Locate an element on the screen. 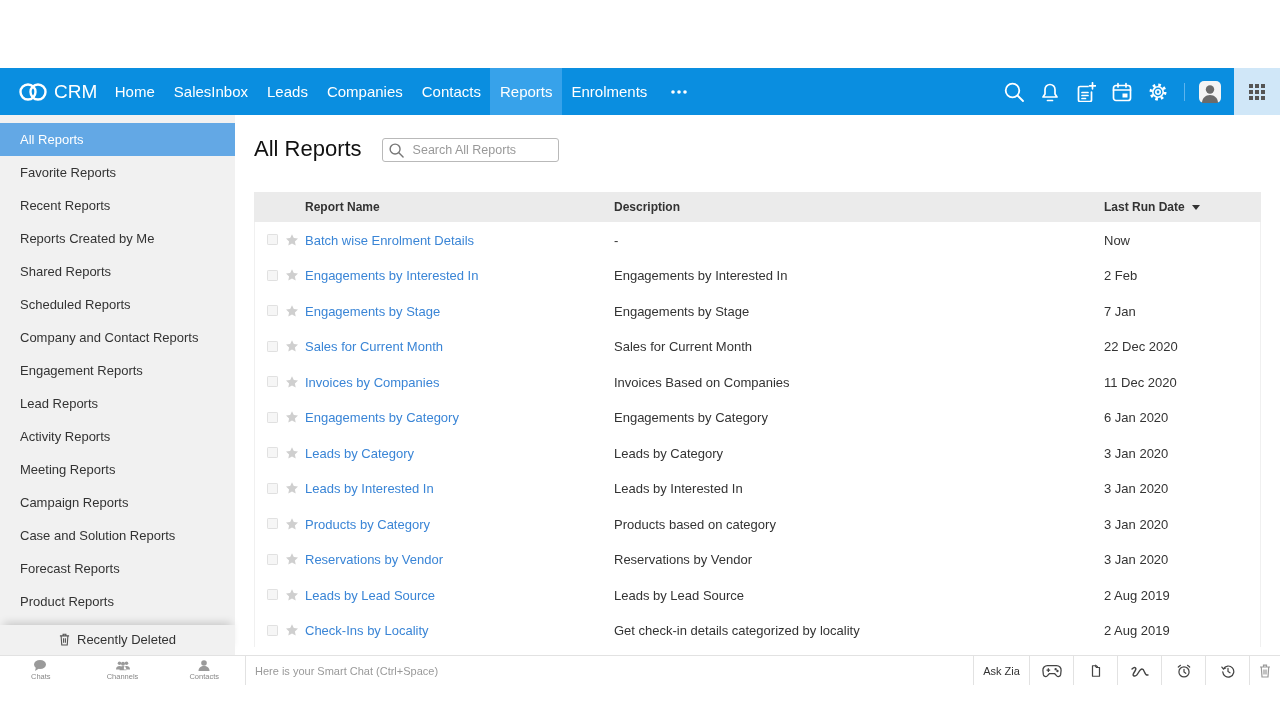  table-cell: Products based on category is located at coordinates (695, 524).